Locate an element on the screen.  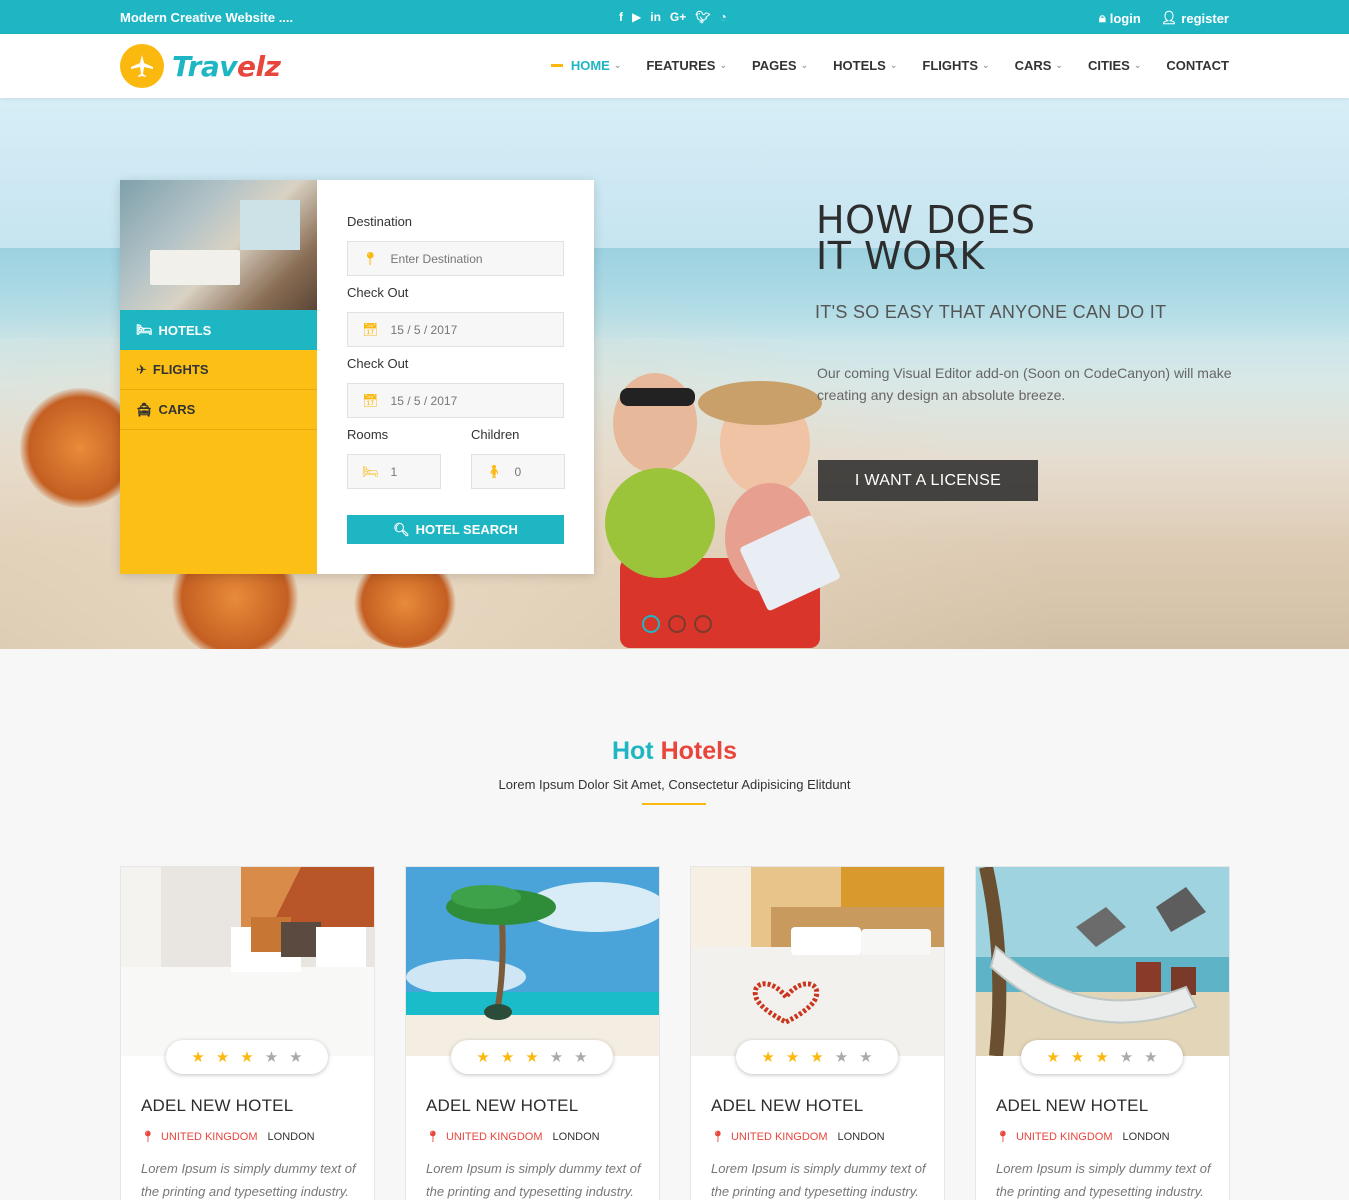
checkin-value: 15 / 5 / 2017 is located at coordinates (424, 329).